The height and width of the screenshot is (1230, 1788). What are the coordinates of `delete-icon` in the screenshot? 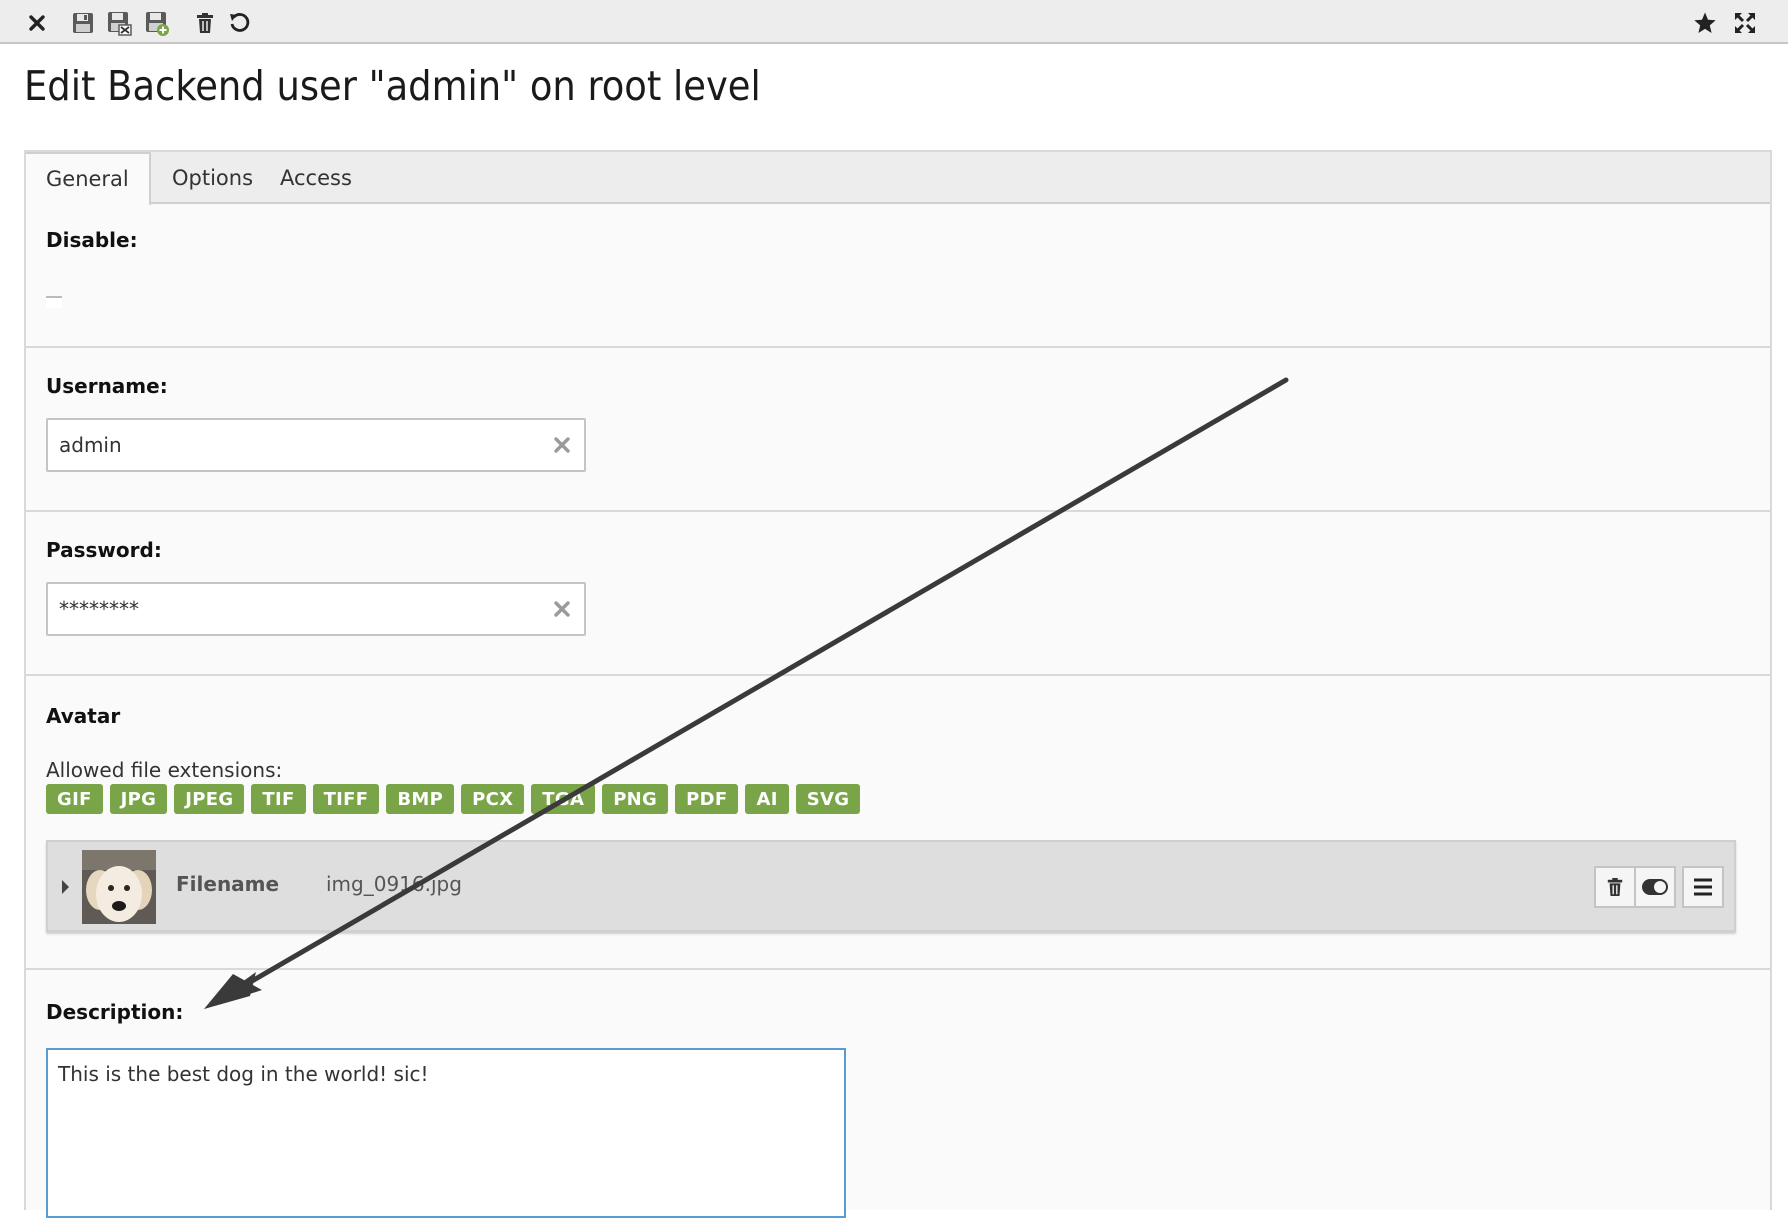 It's located at (205, 23).